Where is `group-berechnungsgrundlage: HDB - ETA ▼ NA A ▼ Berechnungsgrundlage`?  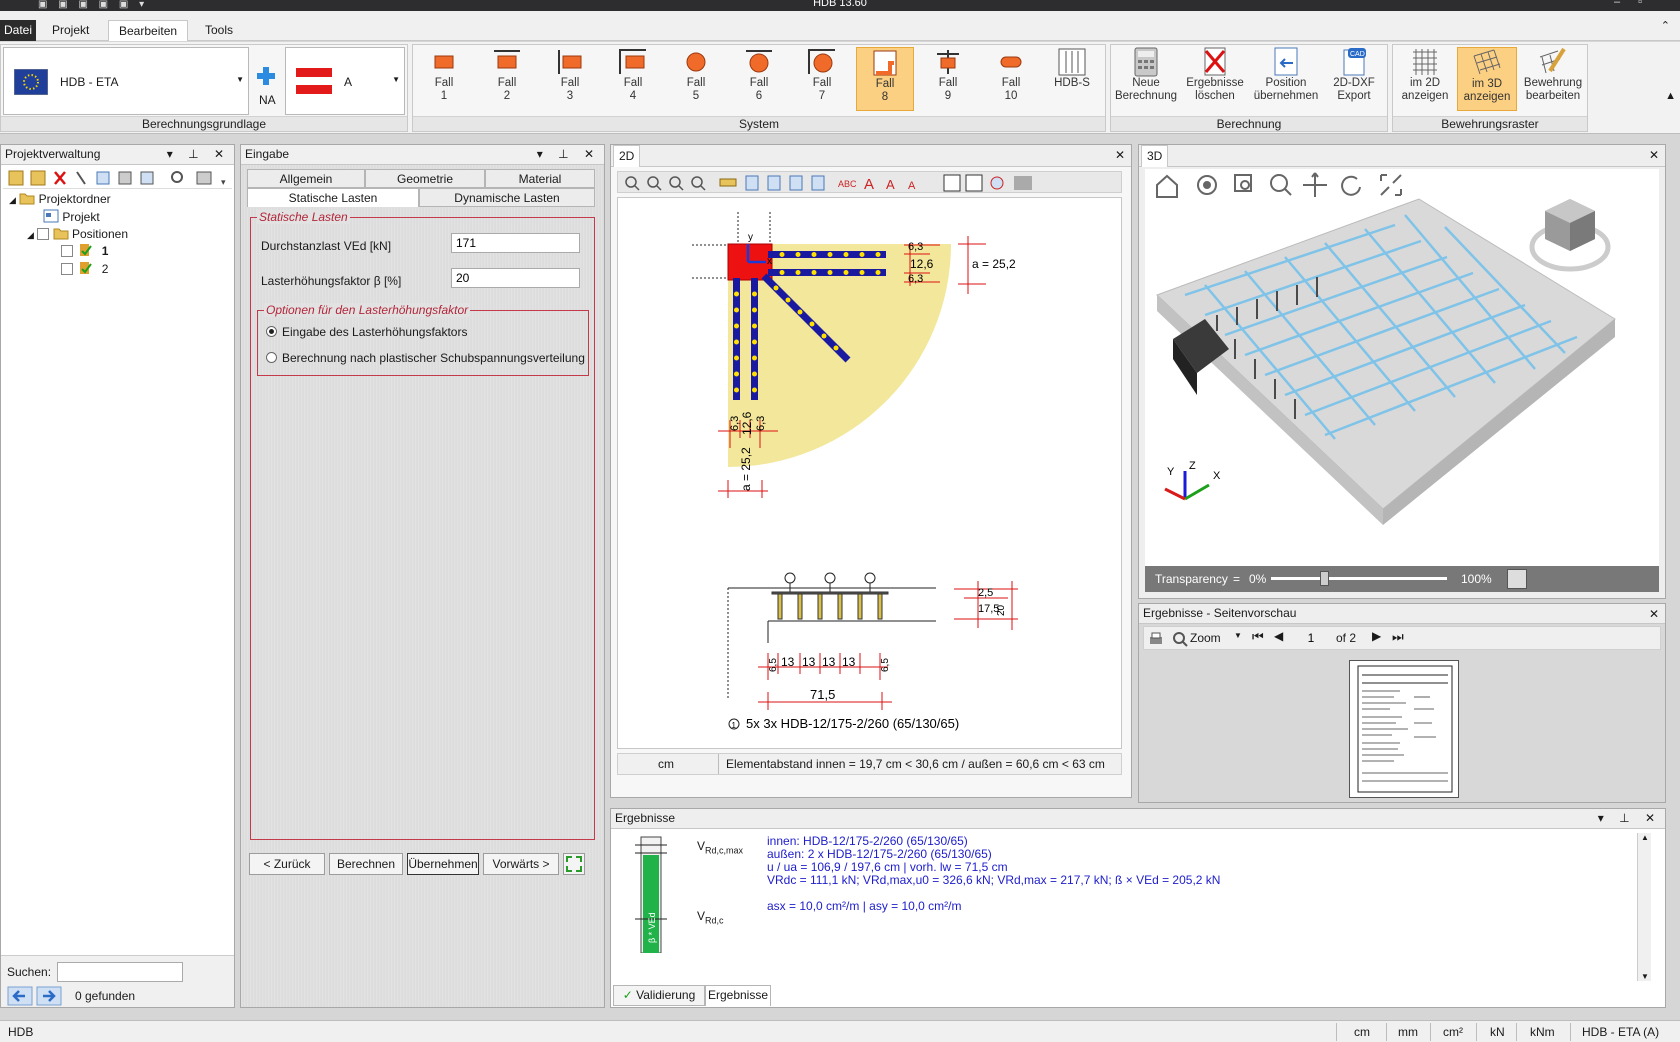 group-berechnungsgrundlage: HDB - ETA ▼ NA A ▼ Berechnungsgrundlage is located at coordinates (204, 88).